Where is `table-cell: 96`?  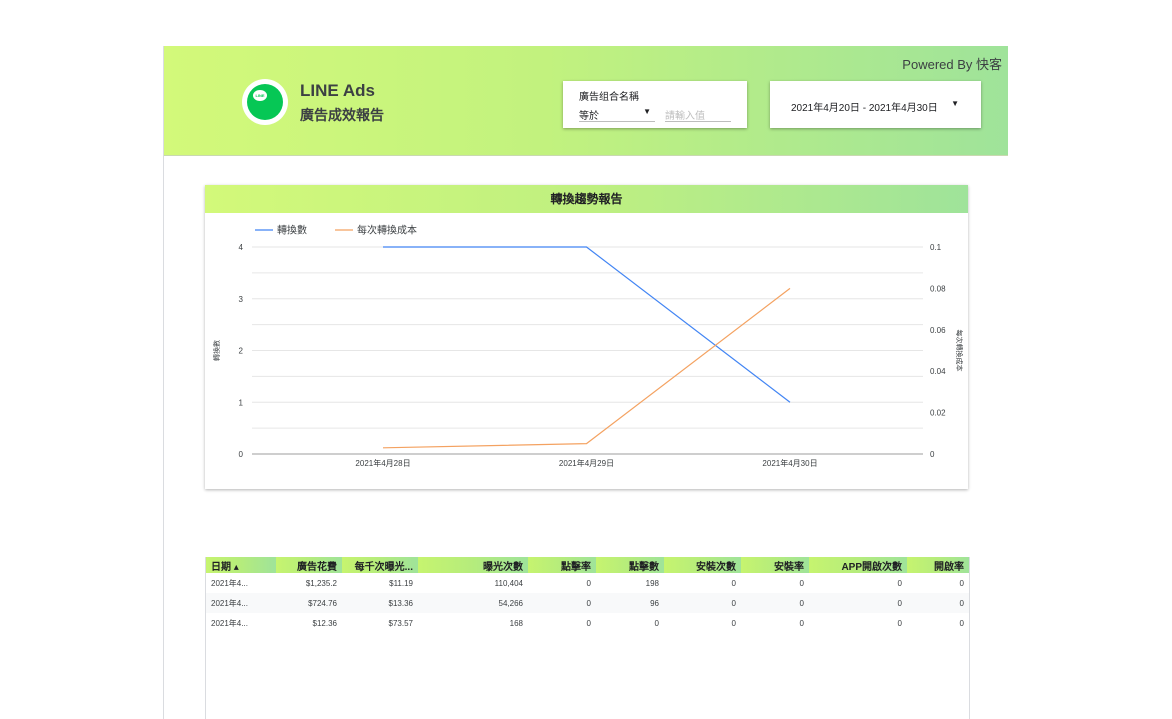
table-cell: 96 is located at coordinates (630, 603).